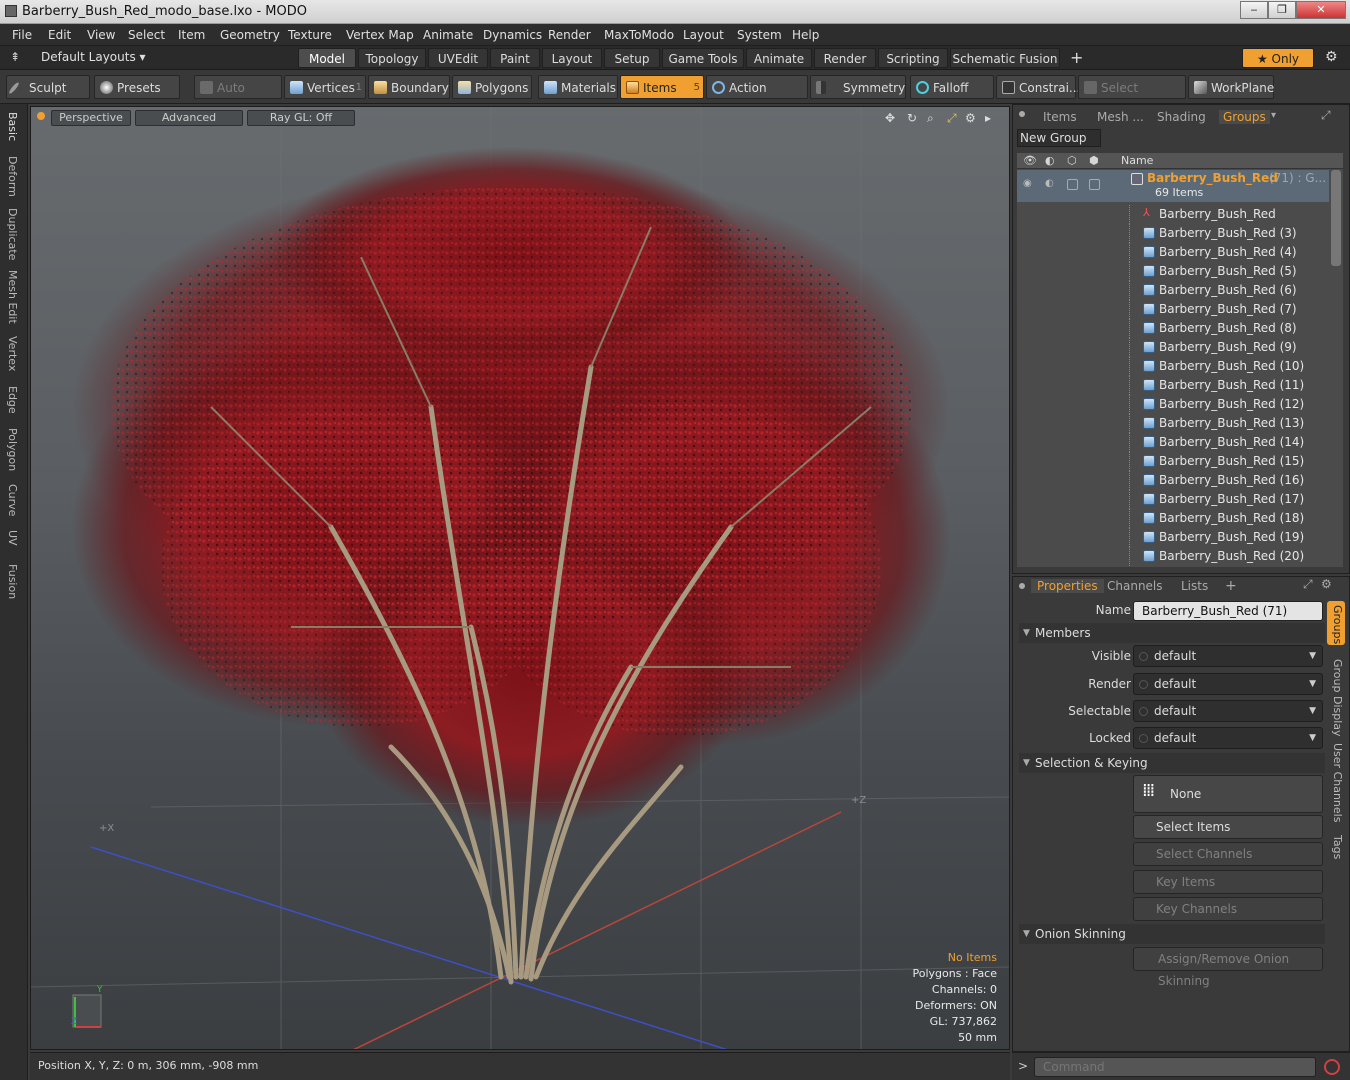  I want to click on group-visible-icon: ◉, so click(1027, 183).